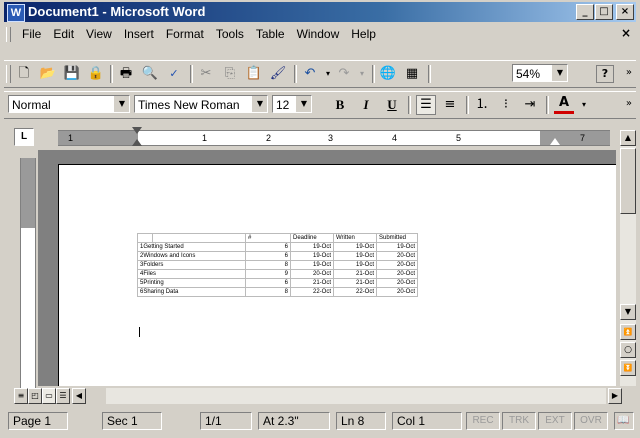 The width and height of the screenshot is (640, 438). What do you see at coordinates (201, 104) in the screenshot?
I see `font-combo: Times New Roman ▼` at bounding box center [201, 104].